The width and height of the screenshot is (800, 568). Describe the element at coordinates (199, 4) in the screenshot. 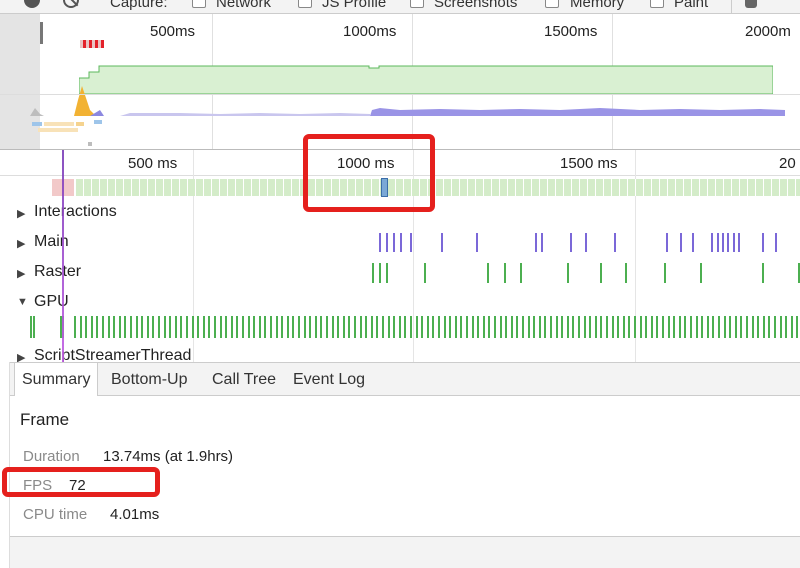

I see `network-checkbox` at that location.